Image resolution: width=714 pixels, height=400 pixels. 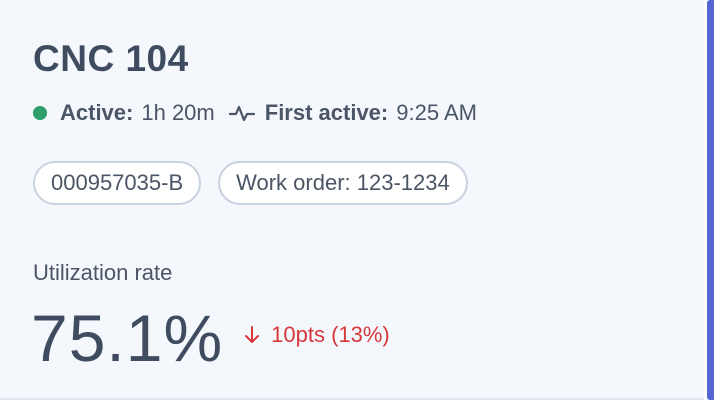 I want to click on card-accent-bar, so click(x=710, y=200).